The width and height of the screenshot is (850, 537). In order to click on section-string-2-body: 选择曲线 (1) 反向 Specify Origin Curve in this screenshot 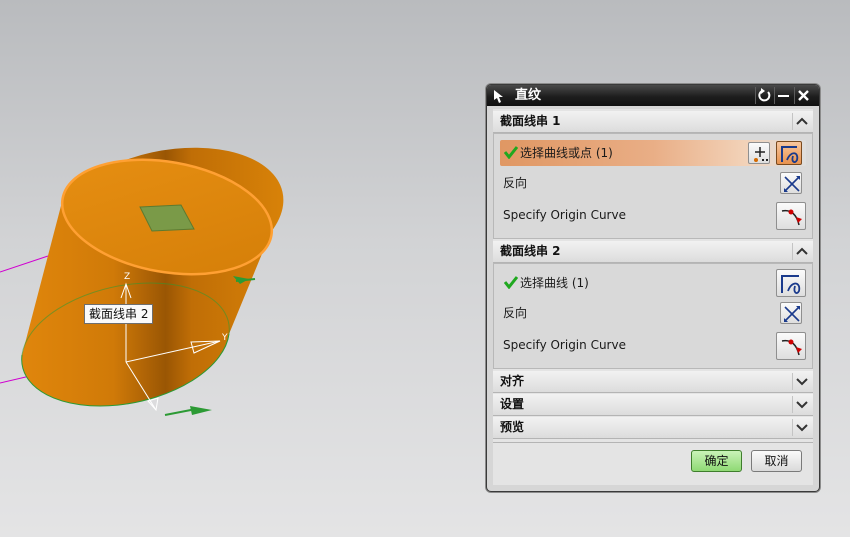, I will do `click(653, 316)`.